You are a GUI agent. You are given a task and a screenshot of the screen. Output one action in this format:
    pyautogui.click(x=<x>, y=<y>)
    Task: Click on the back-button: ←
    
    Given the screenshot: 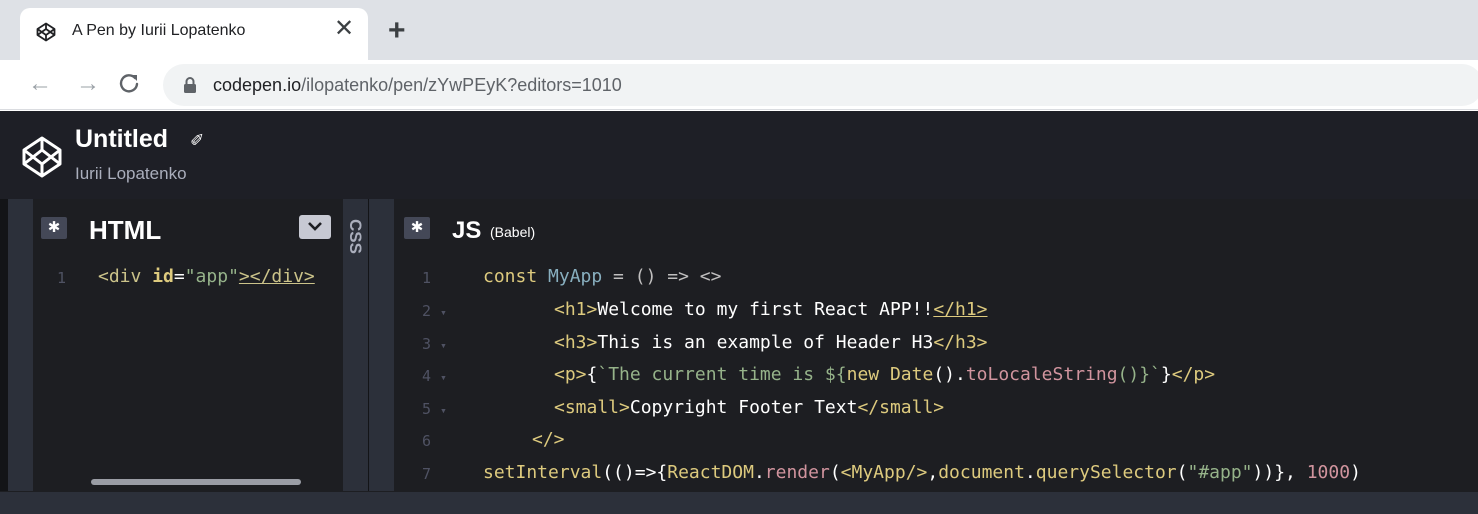 What is the action you would take?
    pyautogui.click(x=40, y=84)
    